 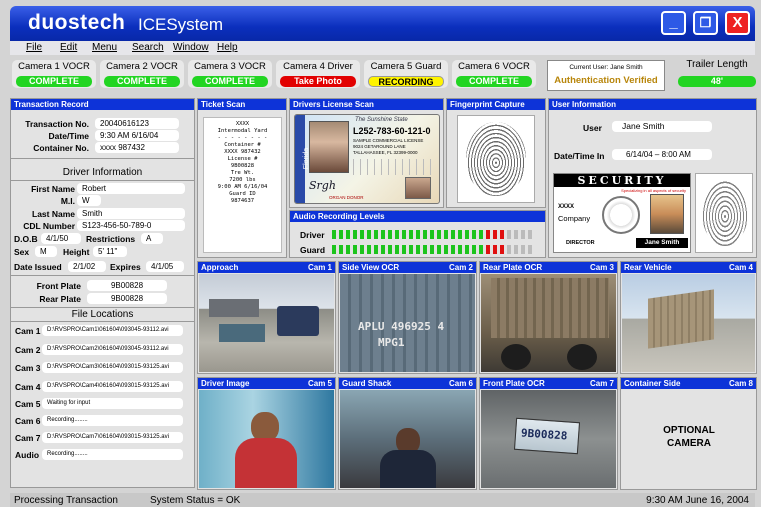 What do you see at coordinates (382, 23) in the screenshot?
I see `title-bar: duostech ICESystem _ ❐ X` at bounding box center [382, 23].